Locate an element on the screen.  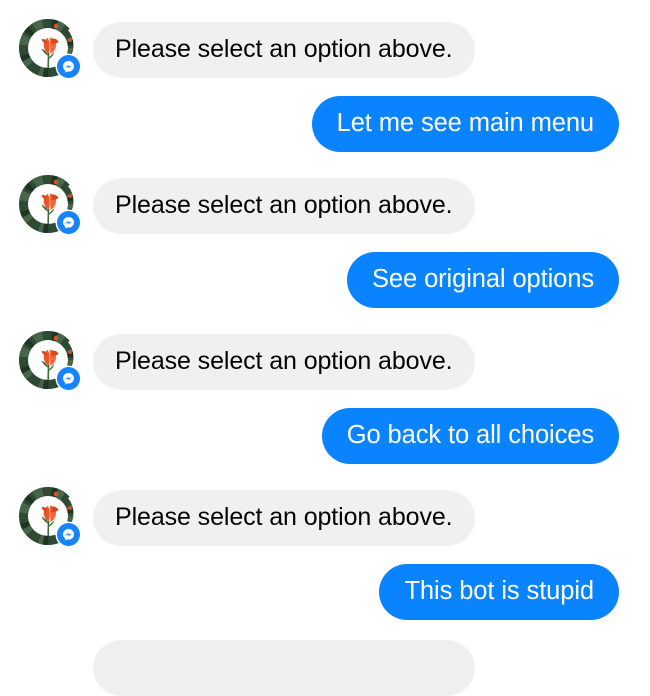
avatar-spacer is located at coordinates (48, 666).